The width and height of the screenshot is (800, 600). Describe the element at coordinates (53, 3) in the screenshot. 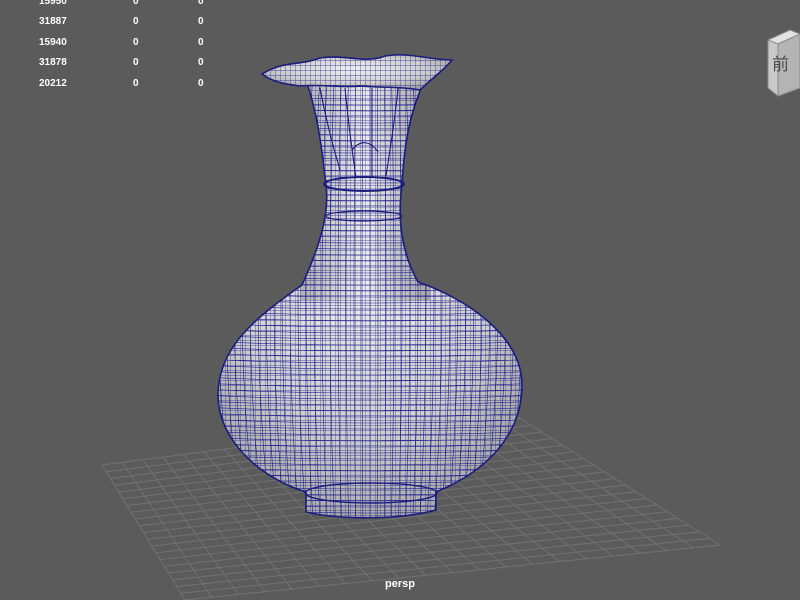

I see `hud-value: 15950` at that location.